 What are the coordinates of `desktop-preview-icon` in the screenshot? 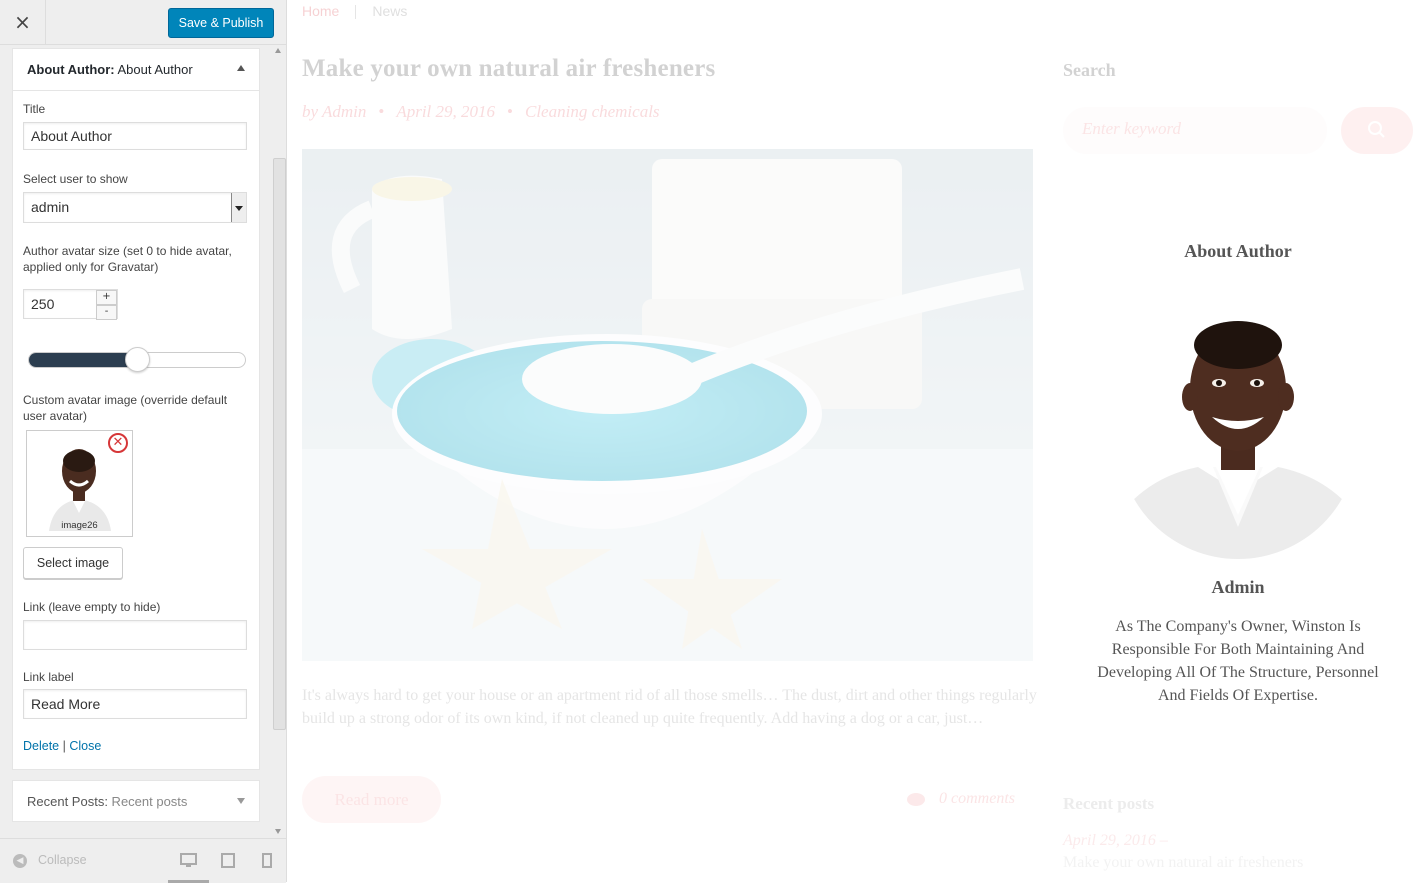 It's located at (188, 860).